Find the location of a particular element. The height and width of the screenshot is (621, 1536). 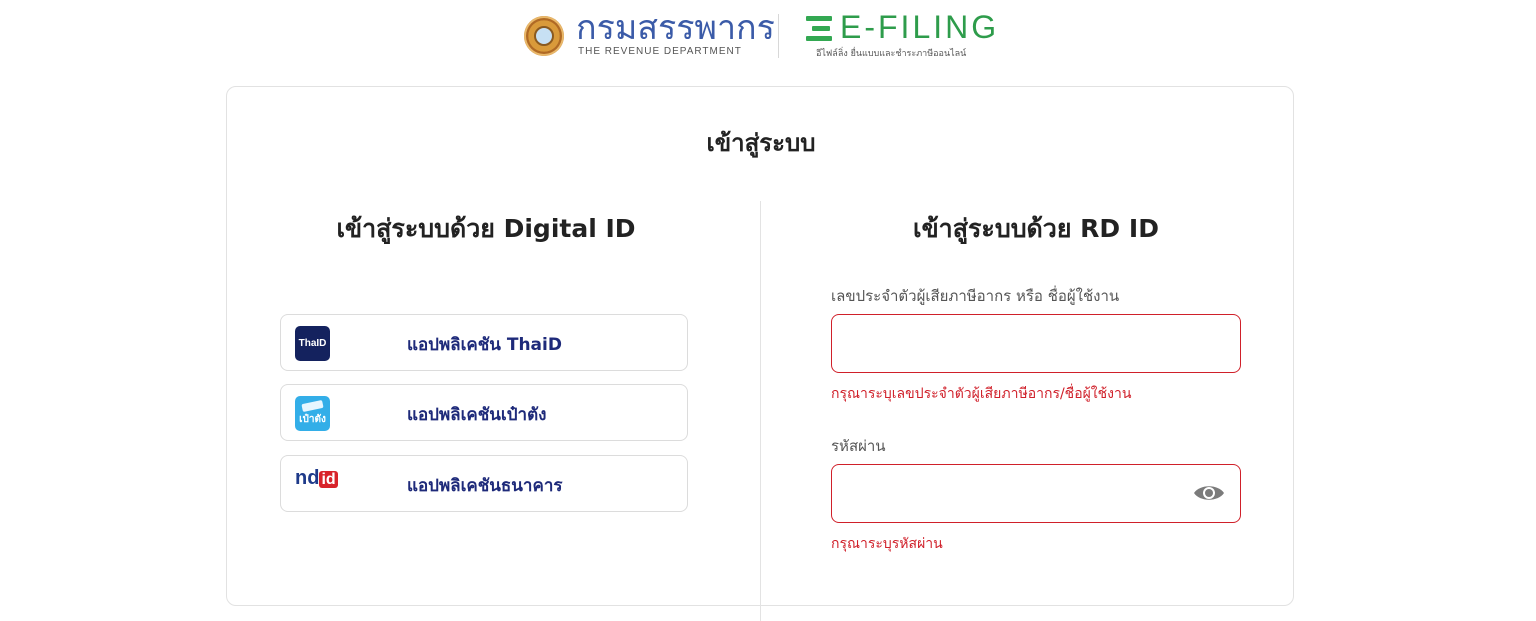

revenue-department-logo: กรมสรรพากร THE REVENUE DEPARTMENT is located at coordinates (654, 35).